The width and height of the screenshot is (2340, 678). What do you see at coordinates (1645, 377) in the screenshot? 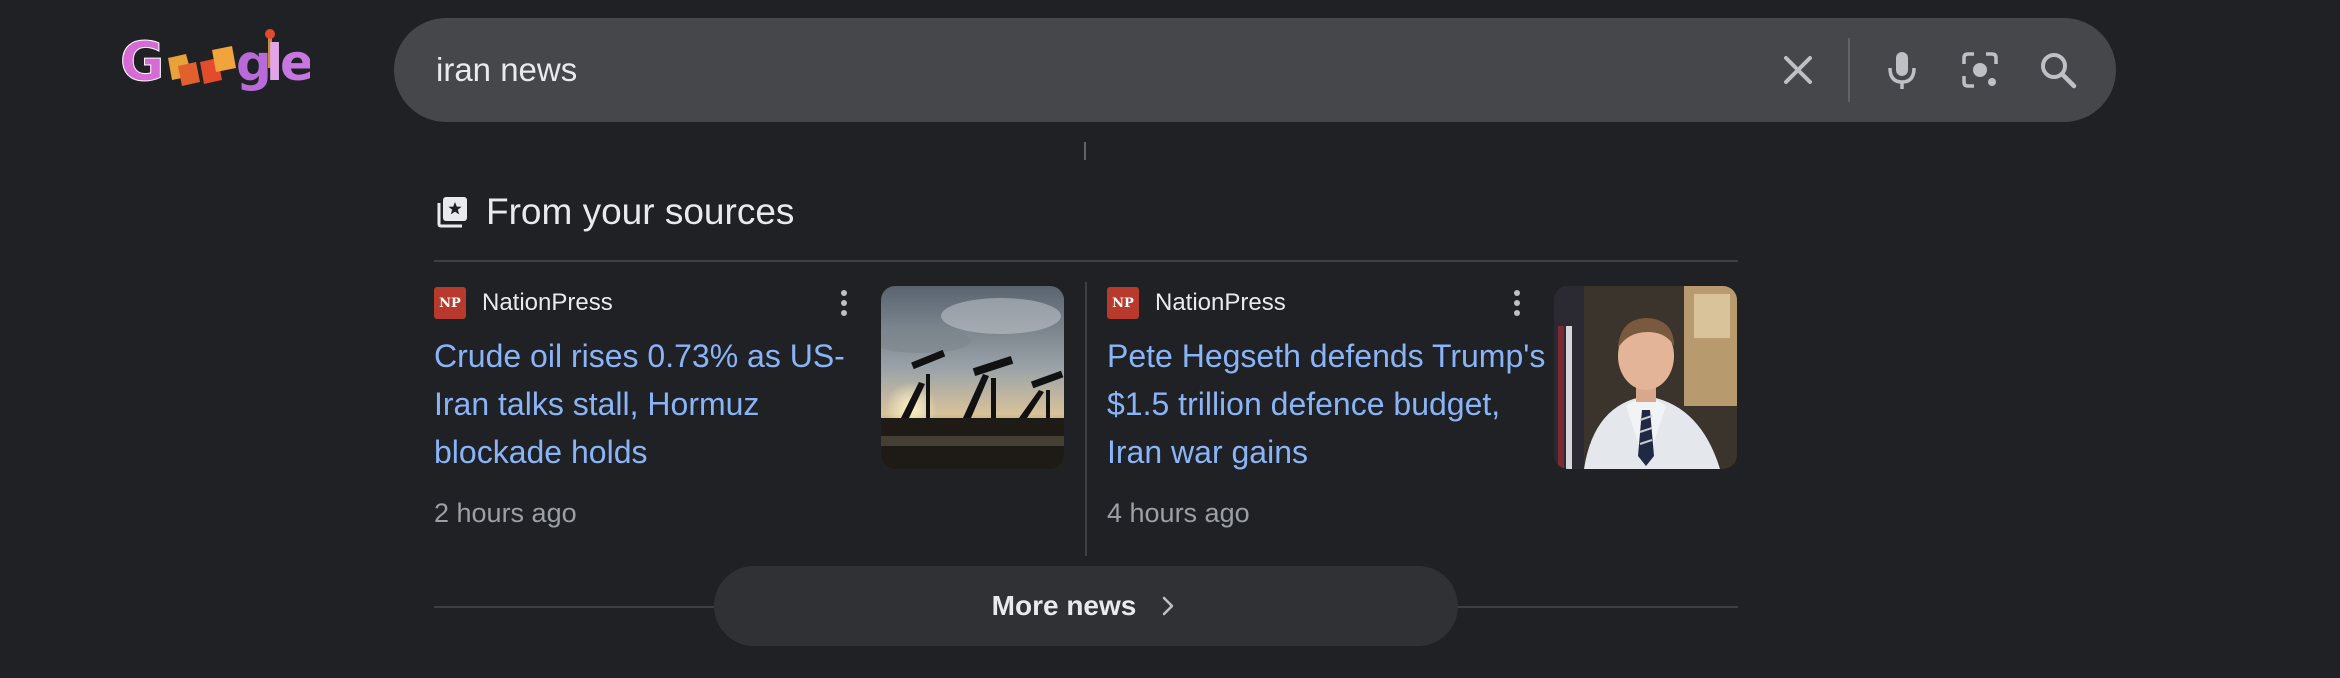
I see `man-in-suit-image` at bounding box center [1645, 377].